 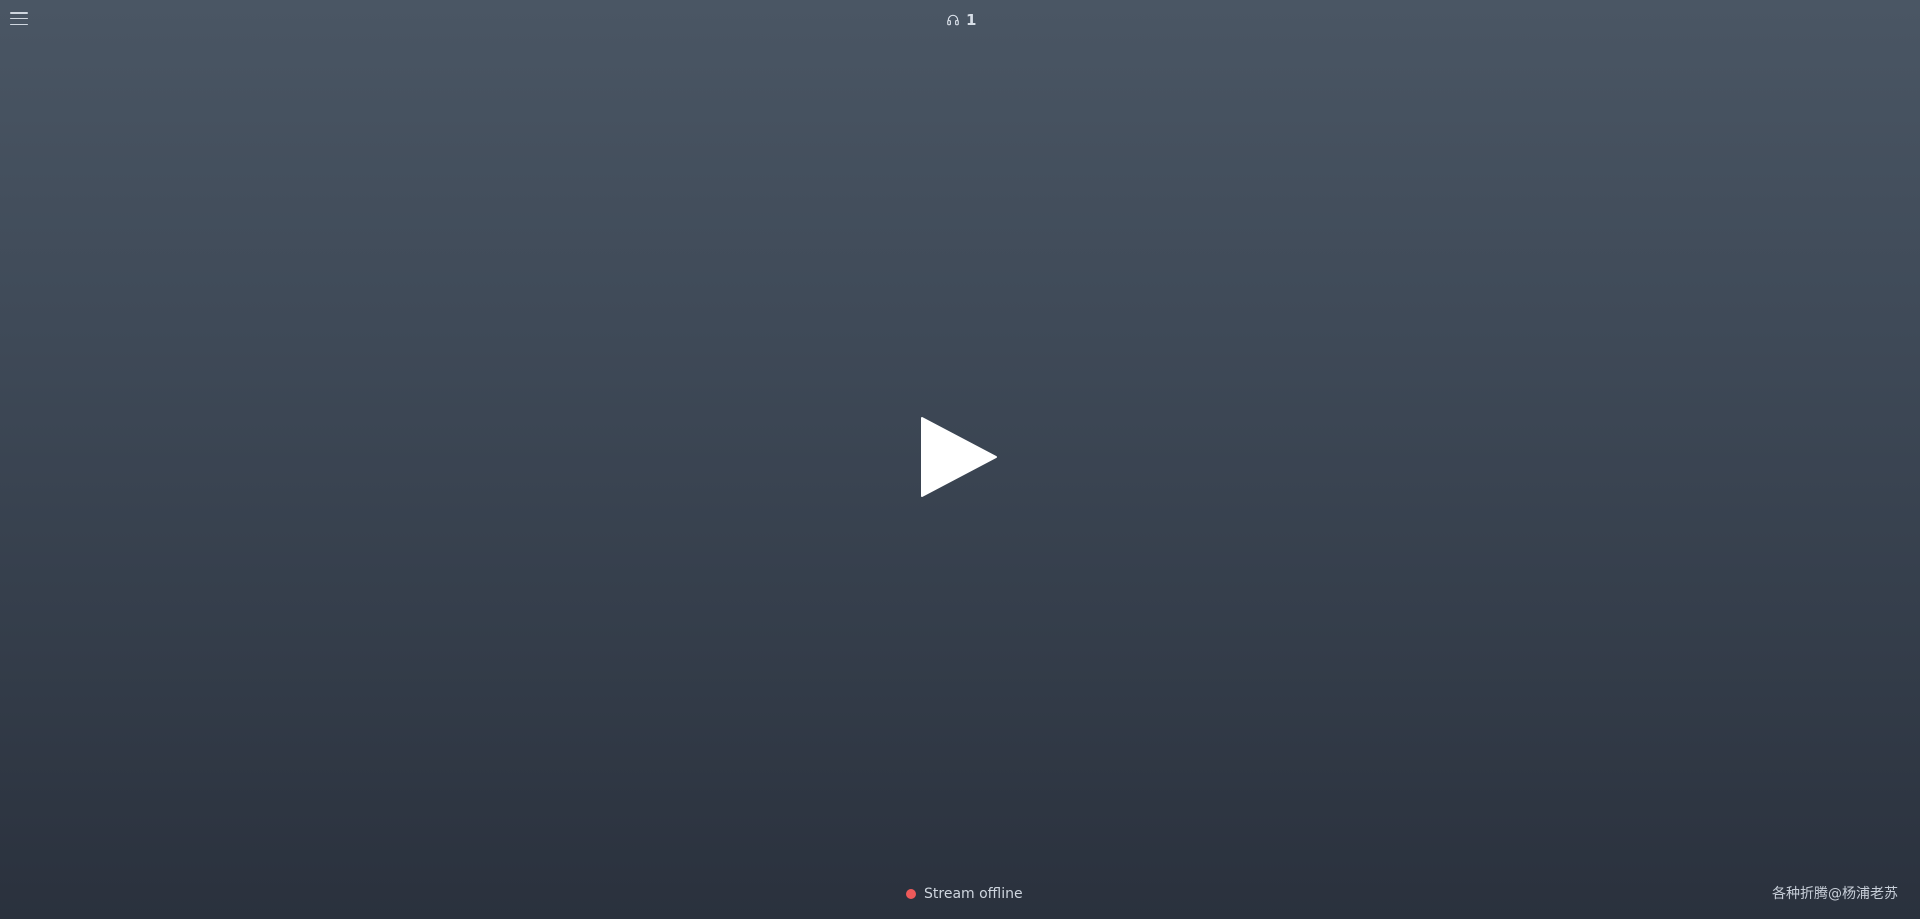 What do you see at coordinates (19, 20) in the screenshot?
I see `menu-button` at bounding box center [19, 20].